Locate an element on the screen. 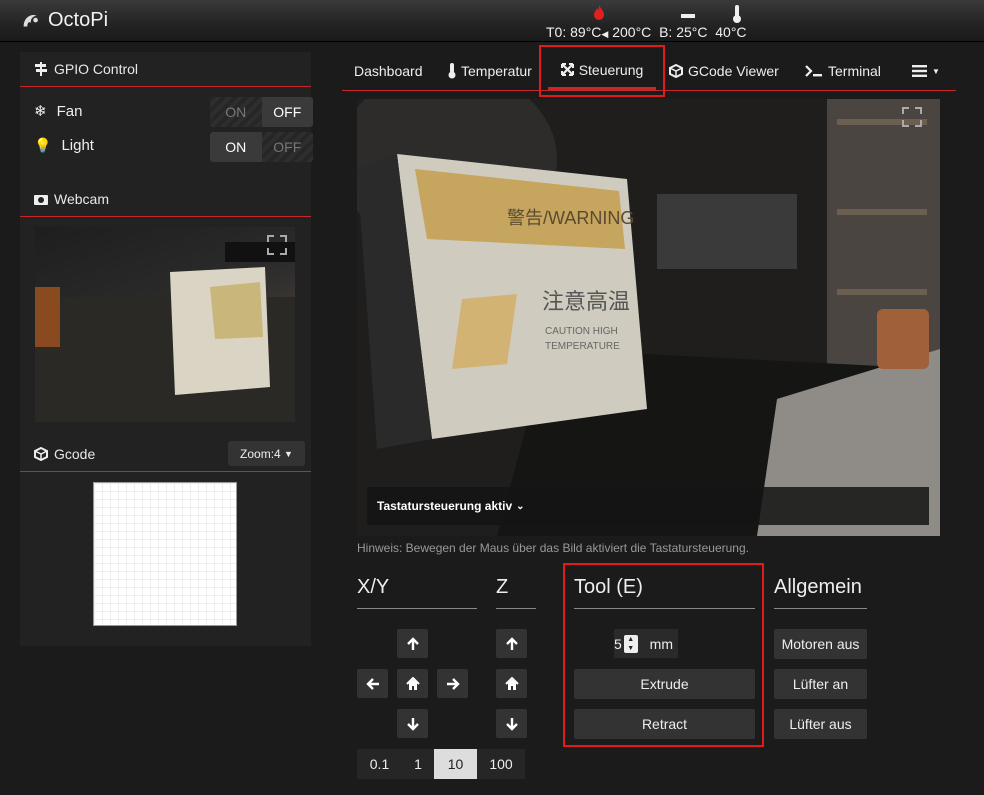 This screenshot has height=795, width=984. svg-text: CAUTION HIGH is located at coordinates (581, 331).